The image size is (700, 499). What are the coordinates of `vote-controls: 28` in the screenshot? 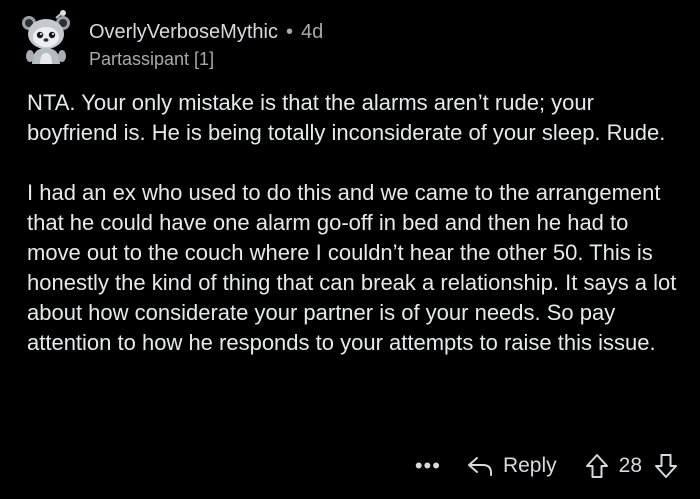 It's located at (631, 466).